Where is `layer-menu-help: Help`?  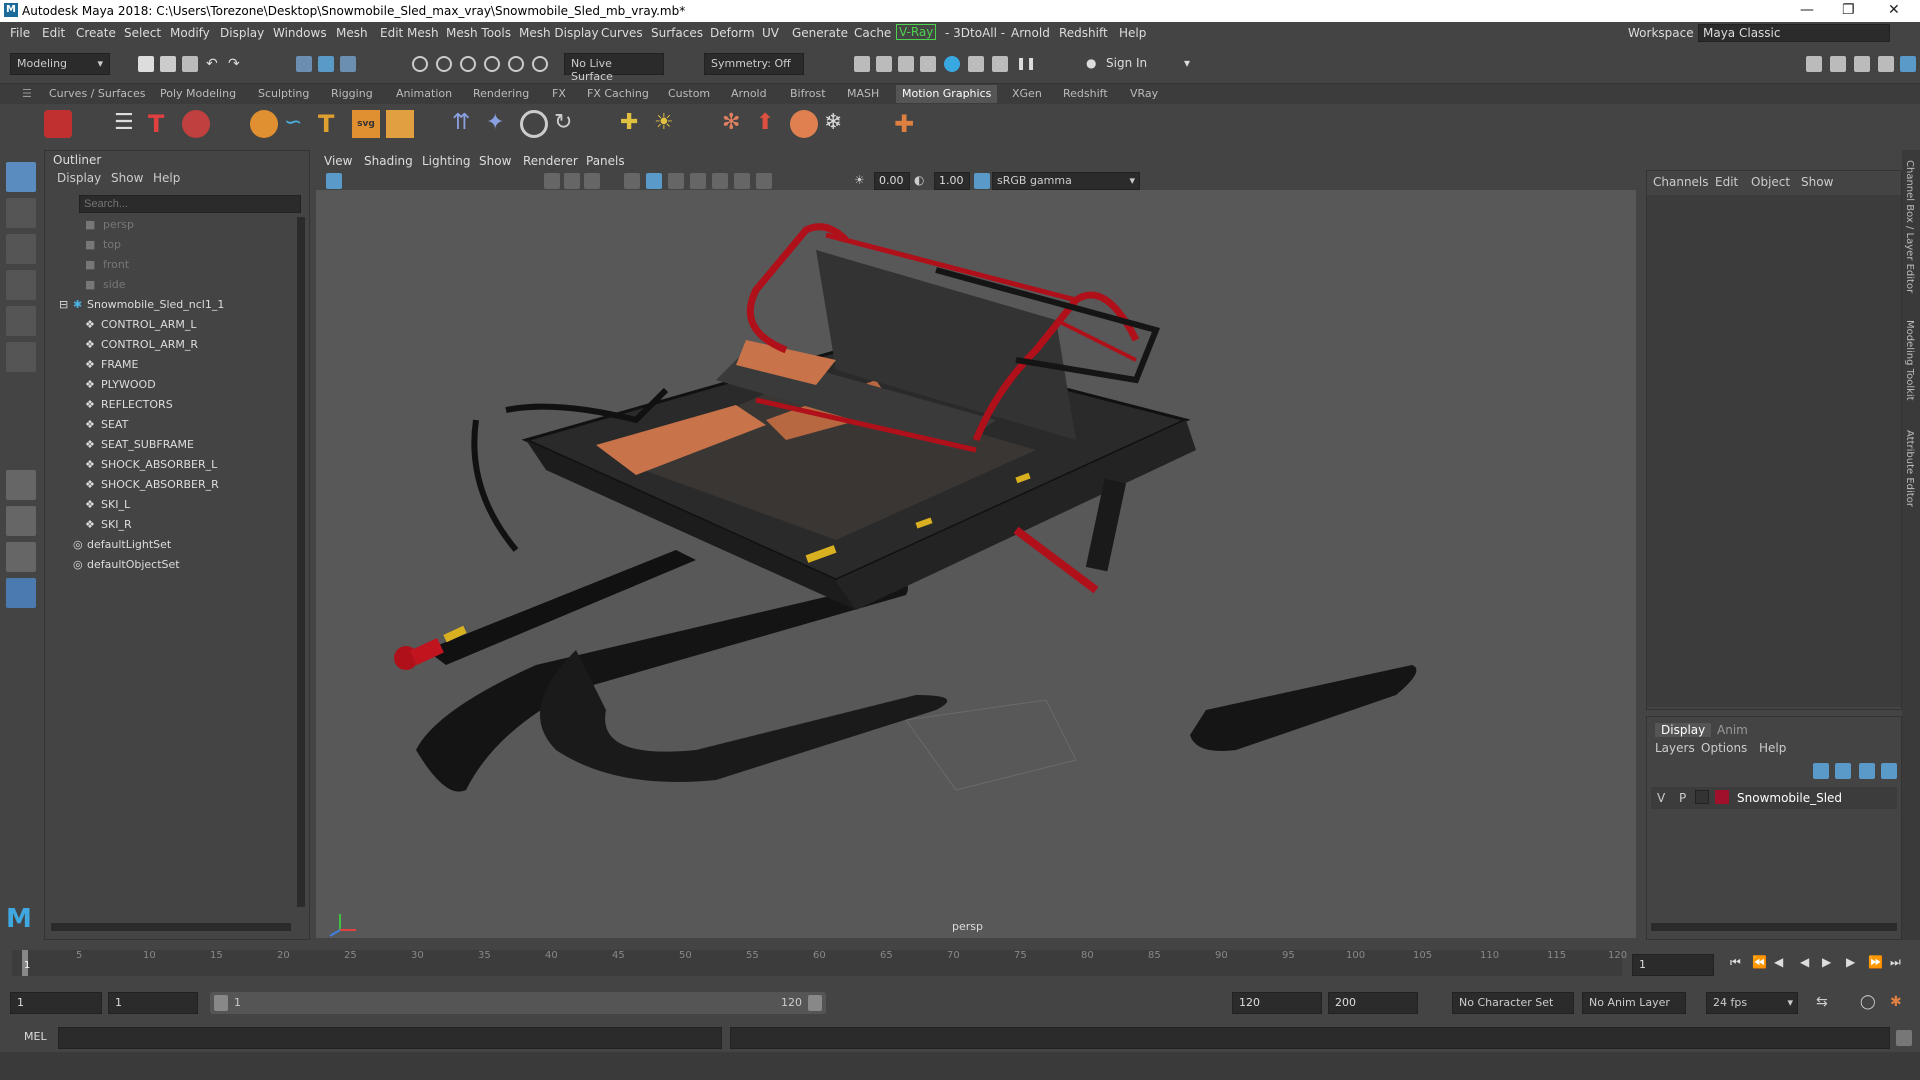
layer-menu-help: Help is located at coordinates (1772, 748).